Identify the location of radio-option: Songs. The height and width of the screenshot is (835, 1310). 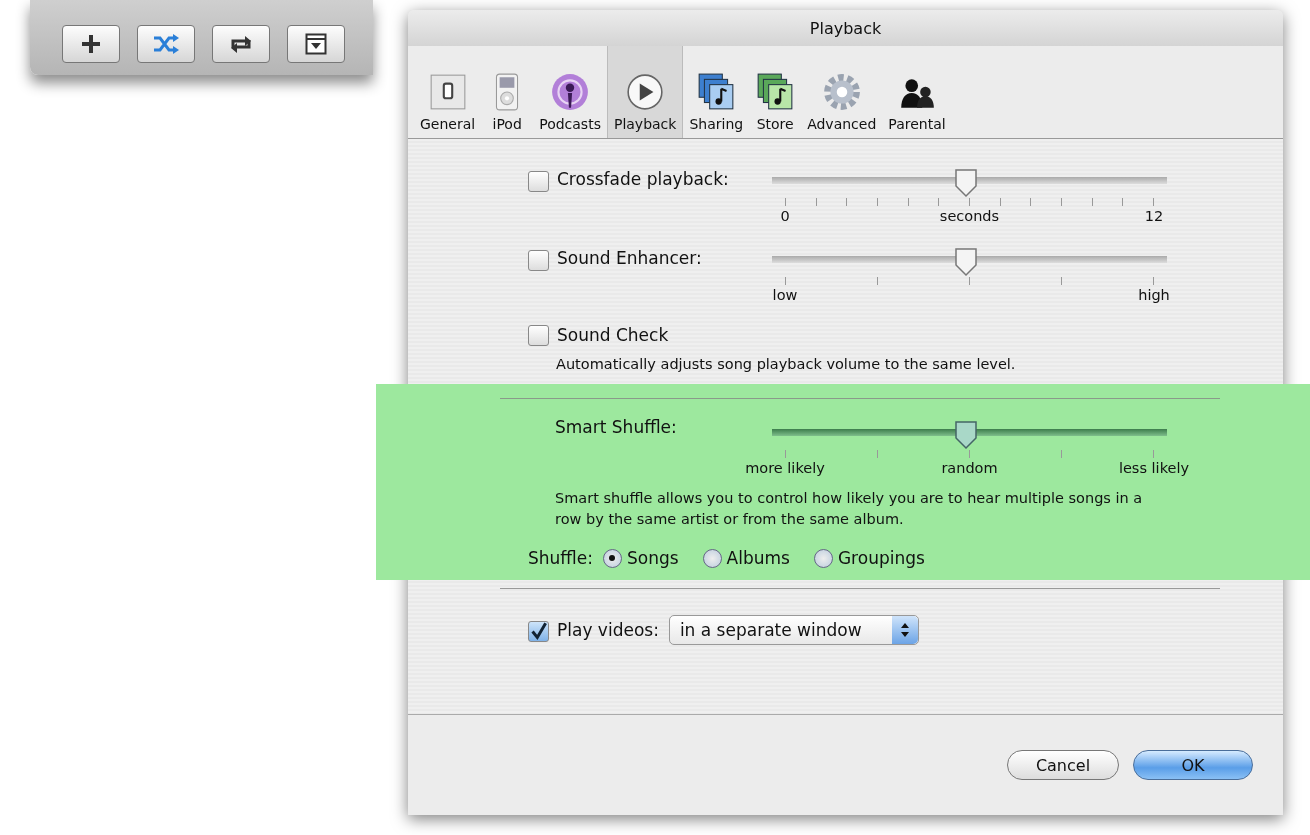
(640, 558).